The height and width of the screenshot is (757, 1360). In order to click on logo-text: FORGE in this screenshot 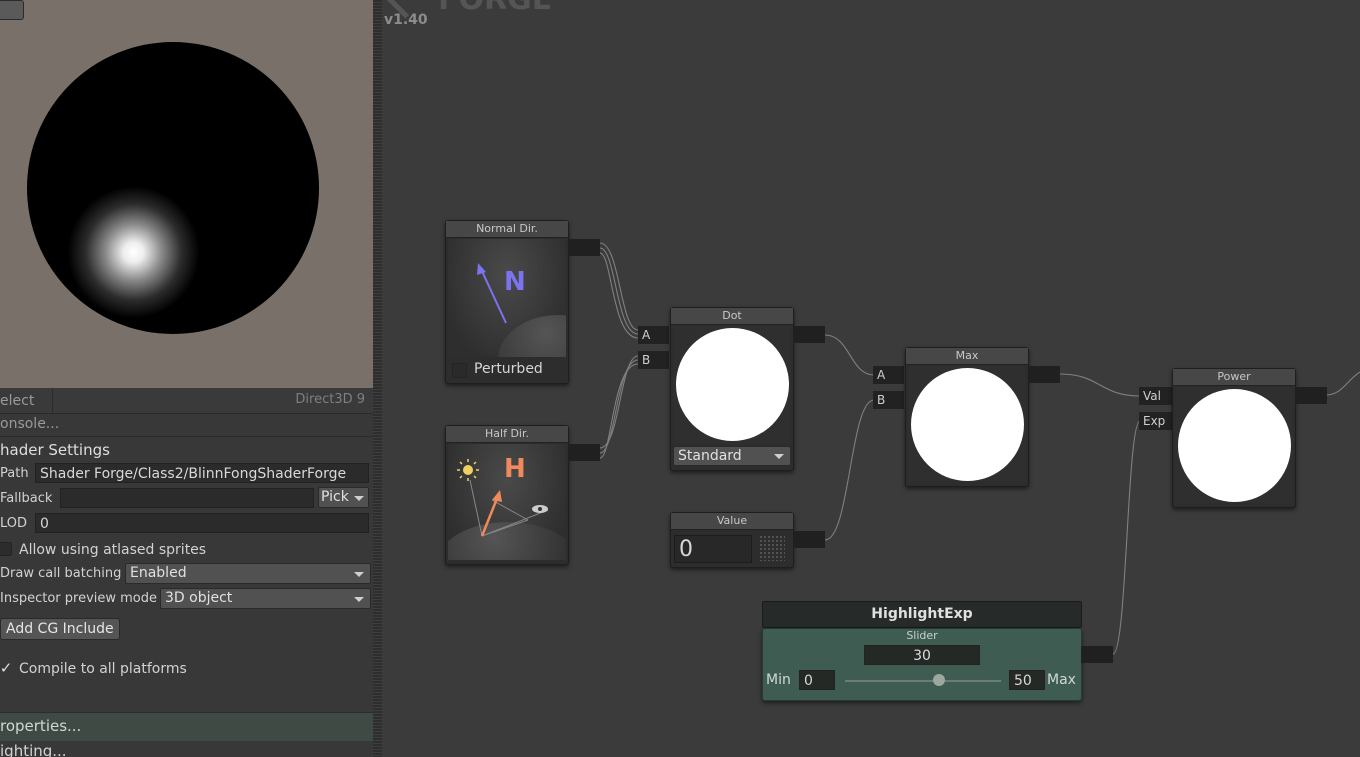, I will do `click(495, 8)`.